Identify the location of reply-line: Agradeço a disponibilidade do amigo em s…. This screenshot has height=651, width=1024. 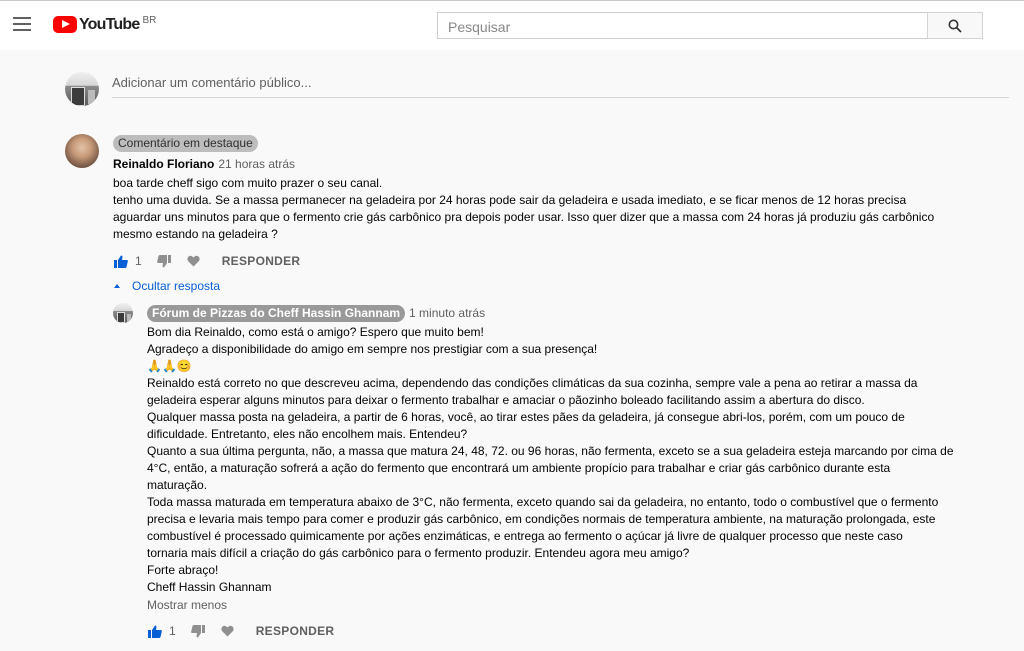
(372, 349).